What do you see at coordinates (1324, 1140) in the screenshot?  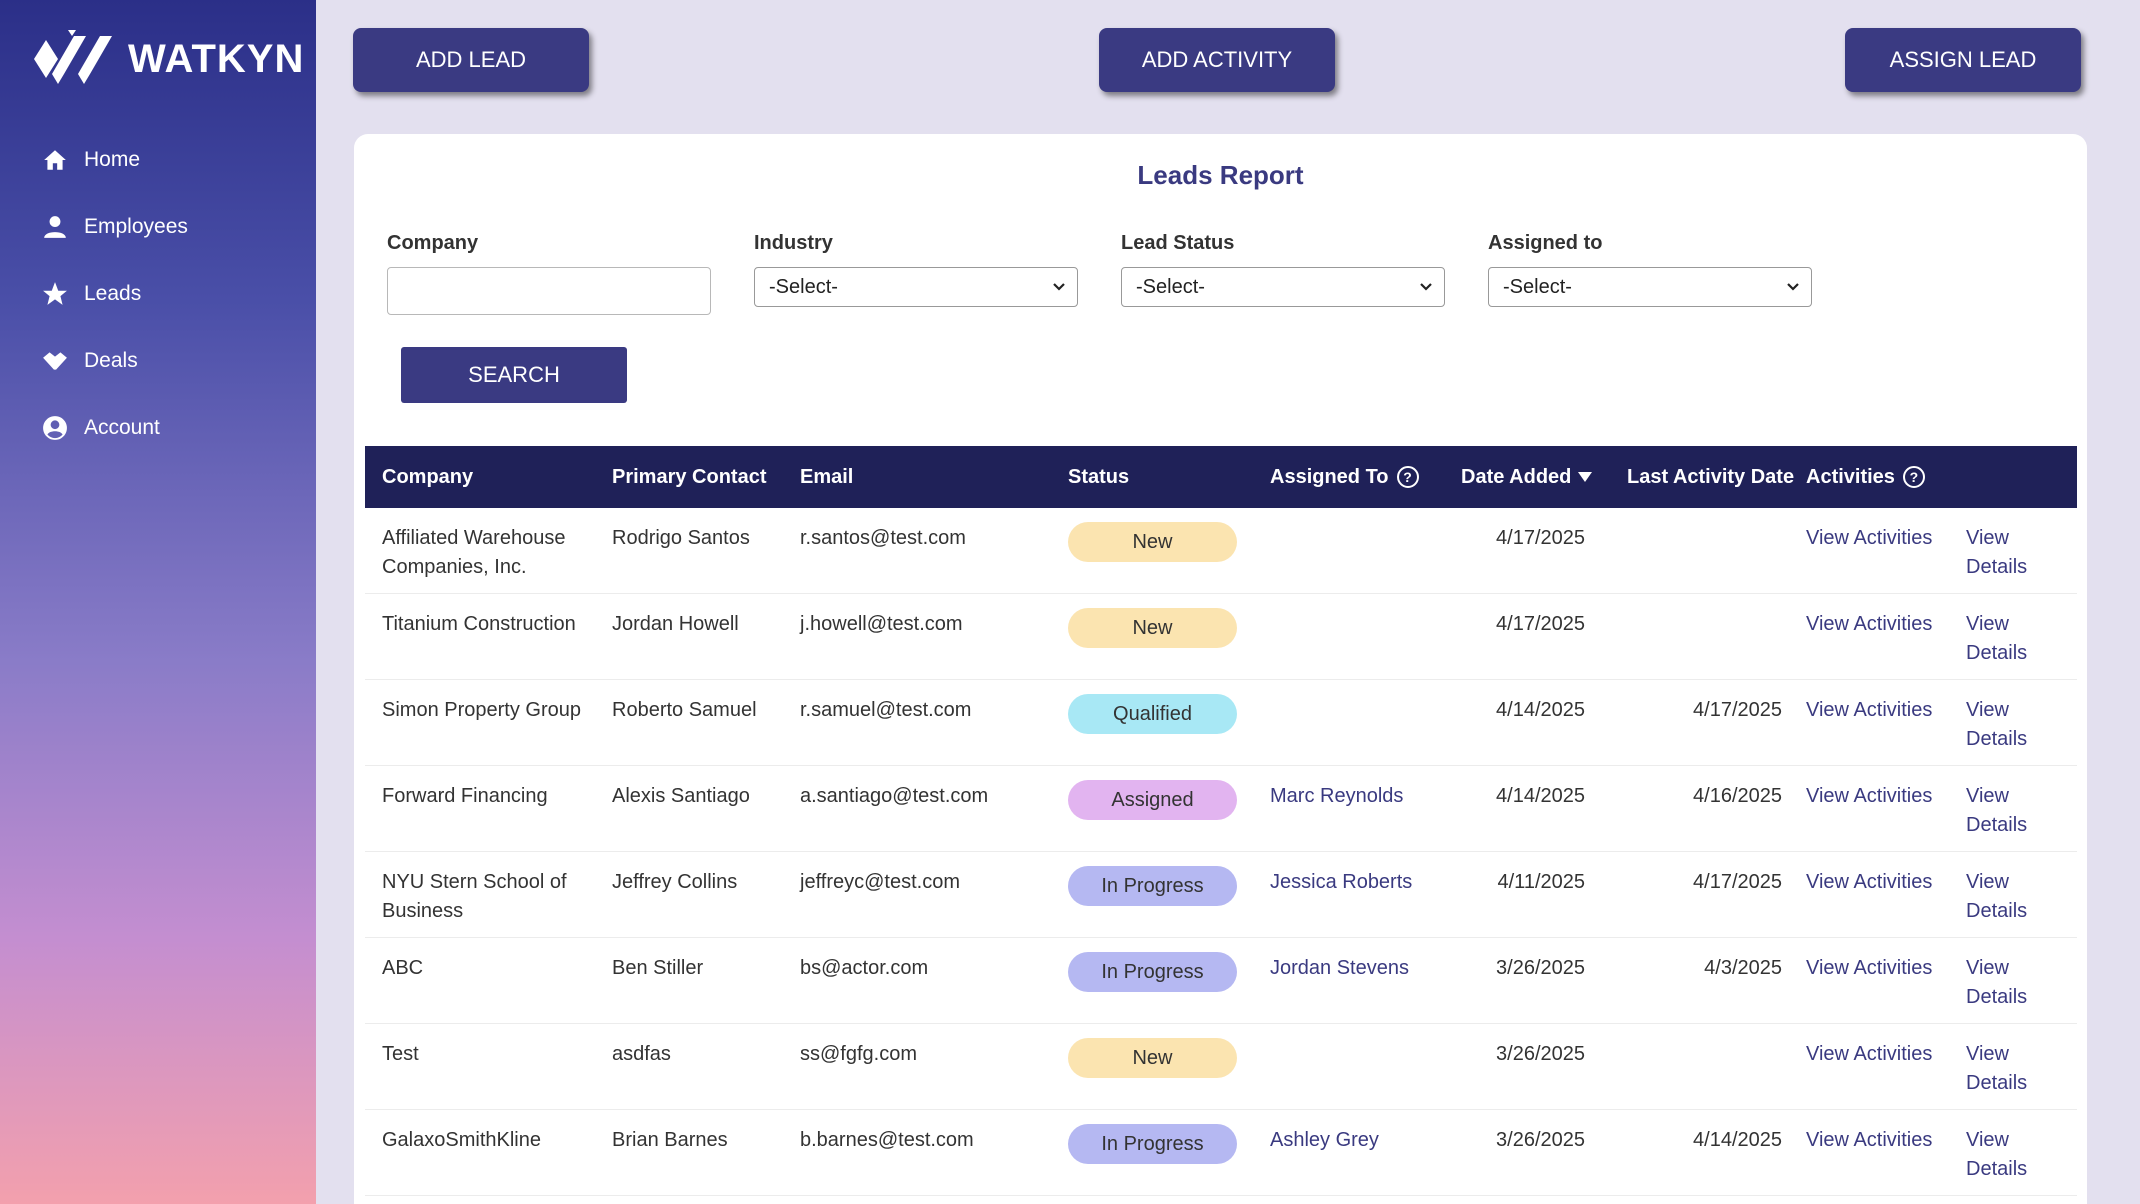 I see `cell-assigned-to: Ashley Grey` at bounding box center [1324, 1140].